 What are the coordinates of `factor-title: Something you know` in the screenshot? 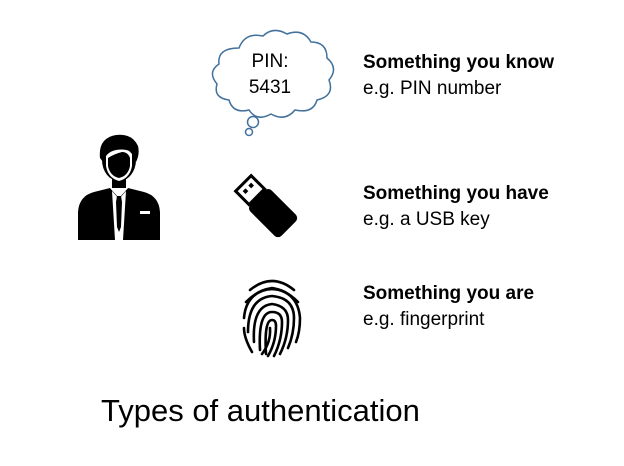 It's located at (459, 62).